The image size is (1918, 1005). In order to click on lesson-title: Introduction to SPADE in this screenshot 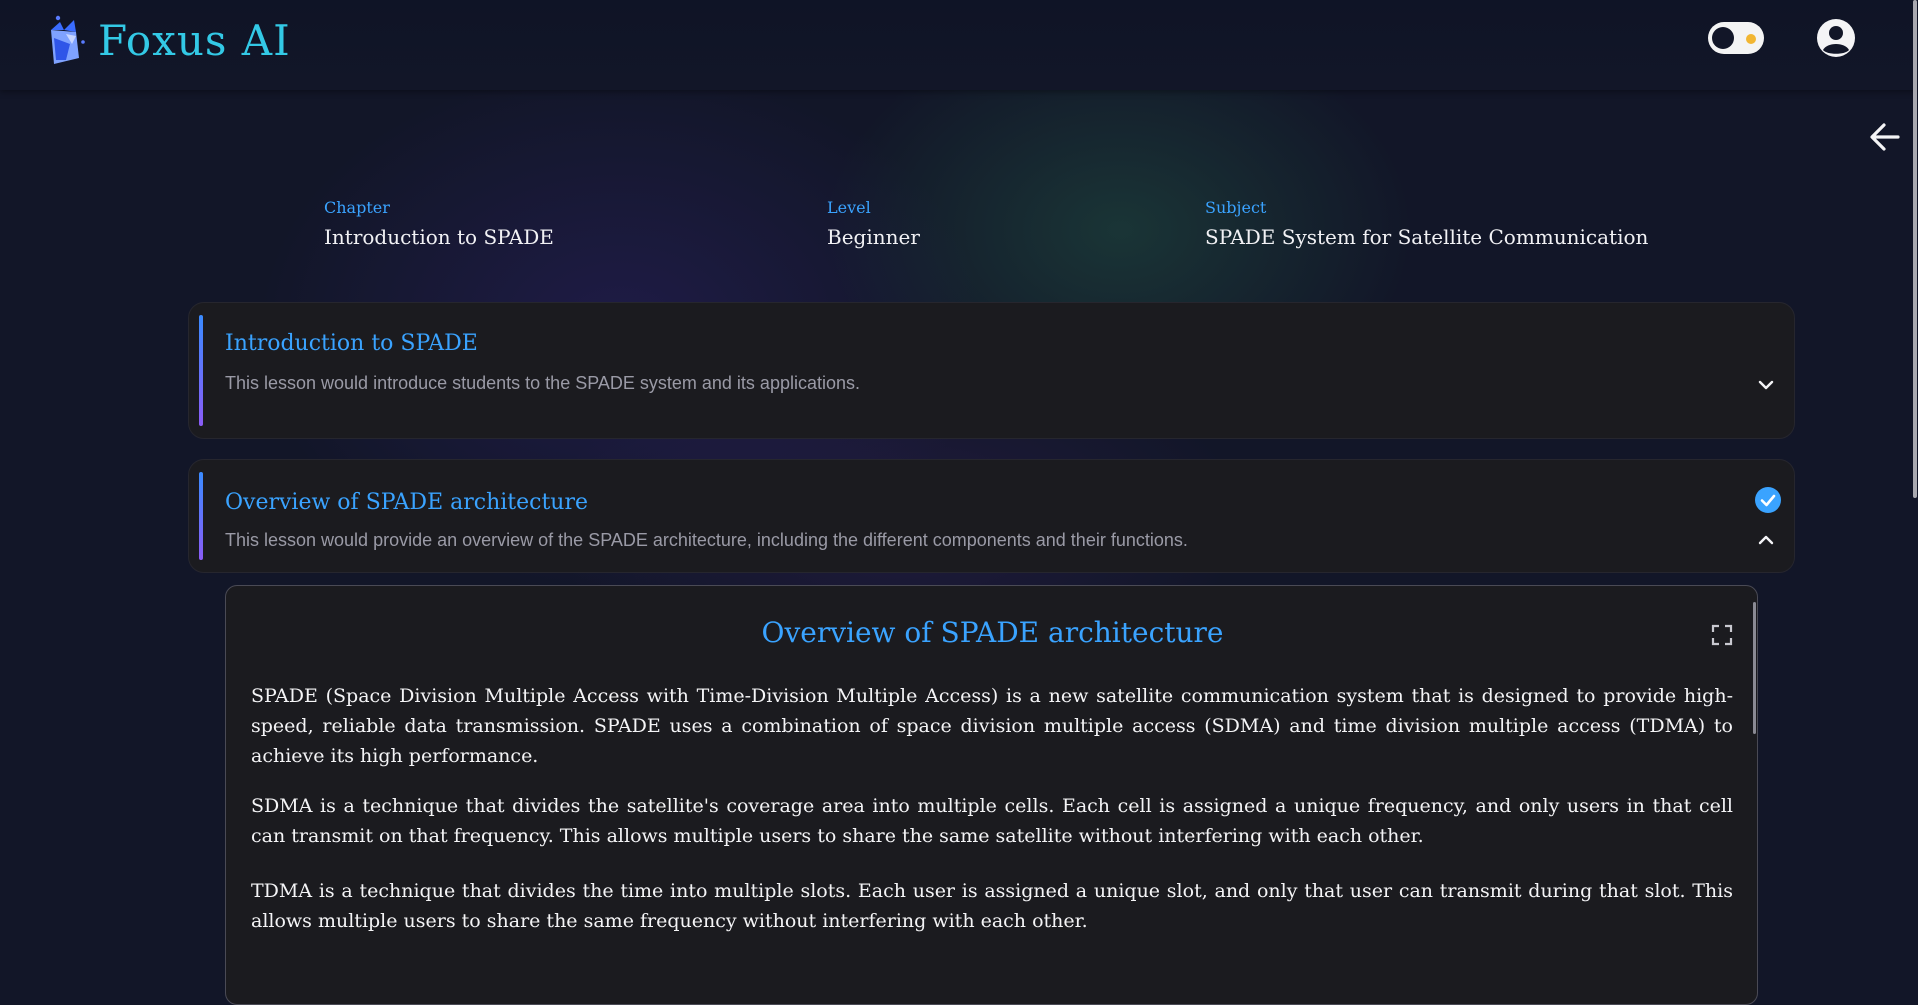, I will do `click(351, 343)`.